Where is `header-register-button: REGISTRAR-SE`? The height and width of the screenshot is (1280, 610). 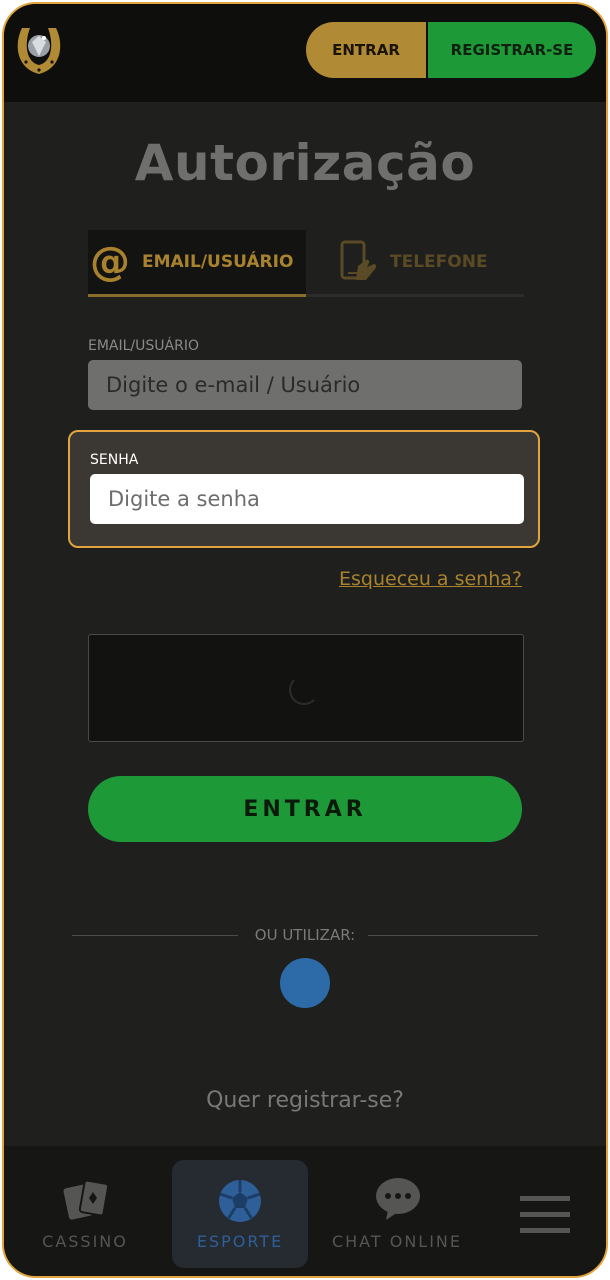 header-register-button: REGISTRAR-SE is located at coordinates (512, 50).